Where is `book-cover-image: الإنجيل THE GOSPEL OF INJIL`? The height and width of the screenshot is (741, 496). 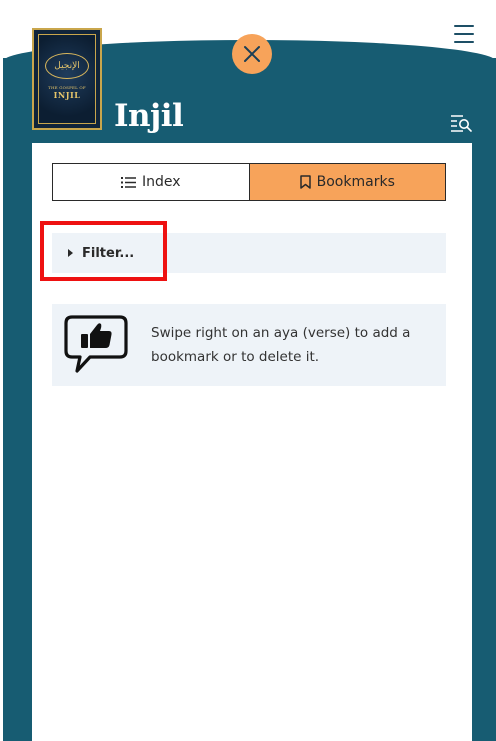
book-cover-image: الإنجيل THE GOSPEL OF INJIL is located at coordinates (67, 79).